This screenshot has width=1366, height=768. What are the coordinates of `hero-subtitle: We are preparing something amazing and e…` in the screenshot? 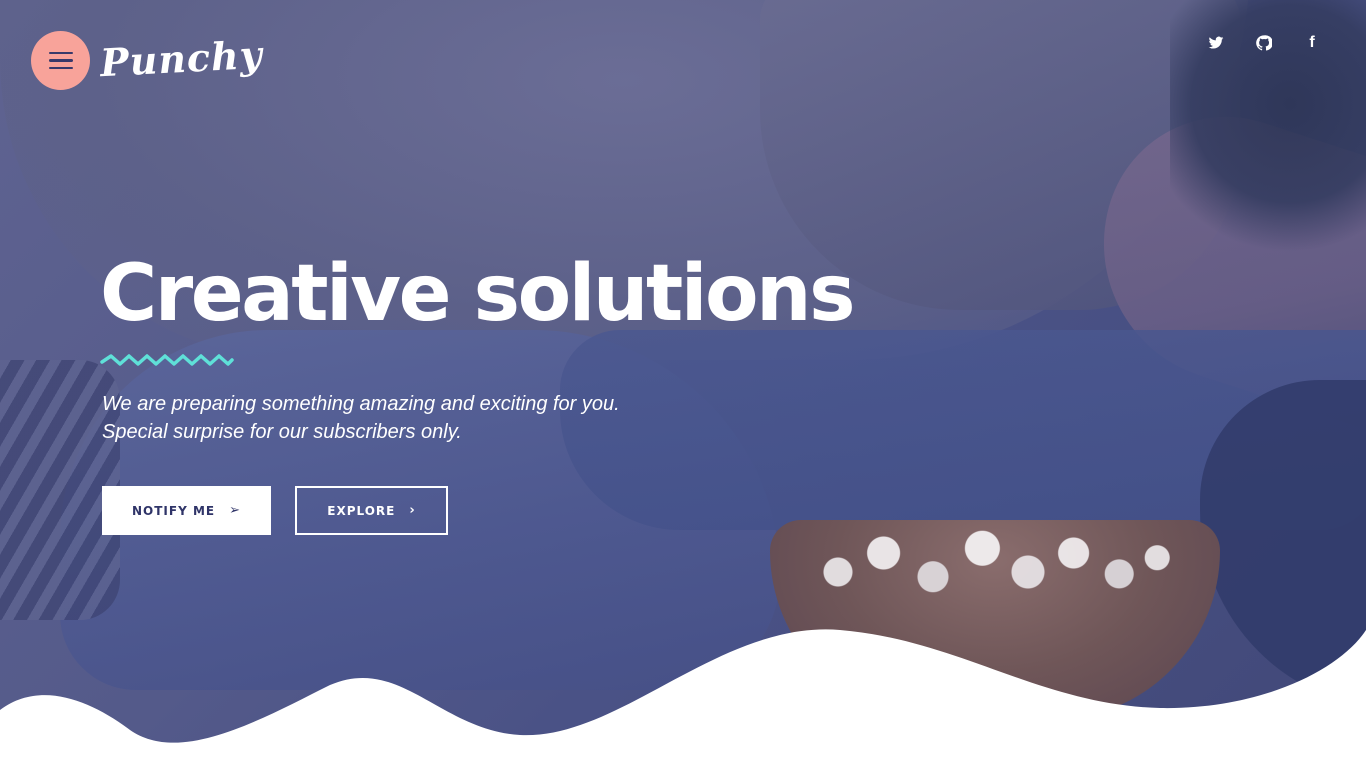 It's located at (361, 418).